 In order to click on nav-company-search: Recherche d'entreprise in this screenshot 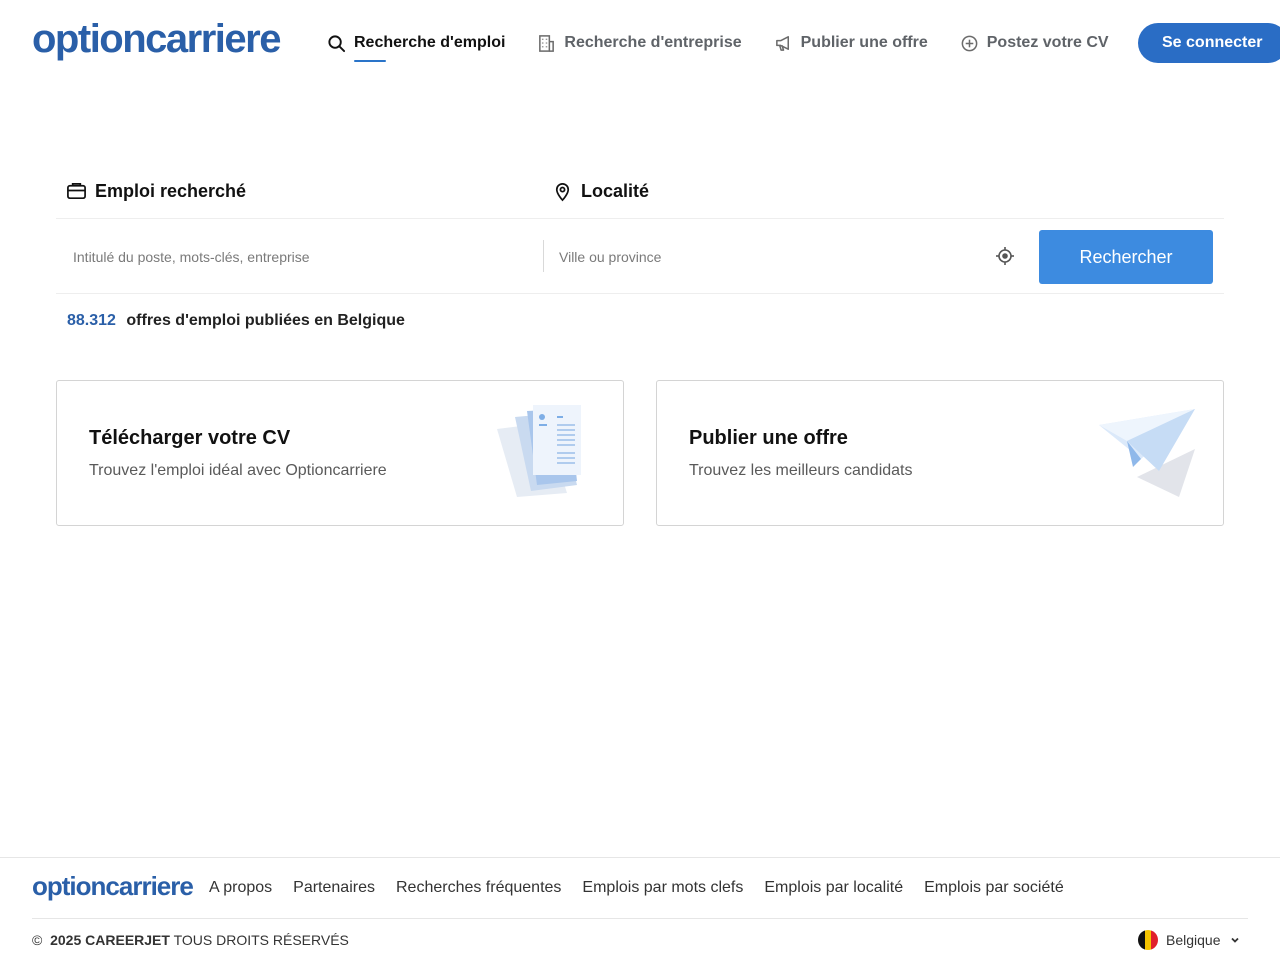, I will do `click(639, 43)`.